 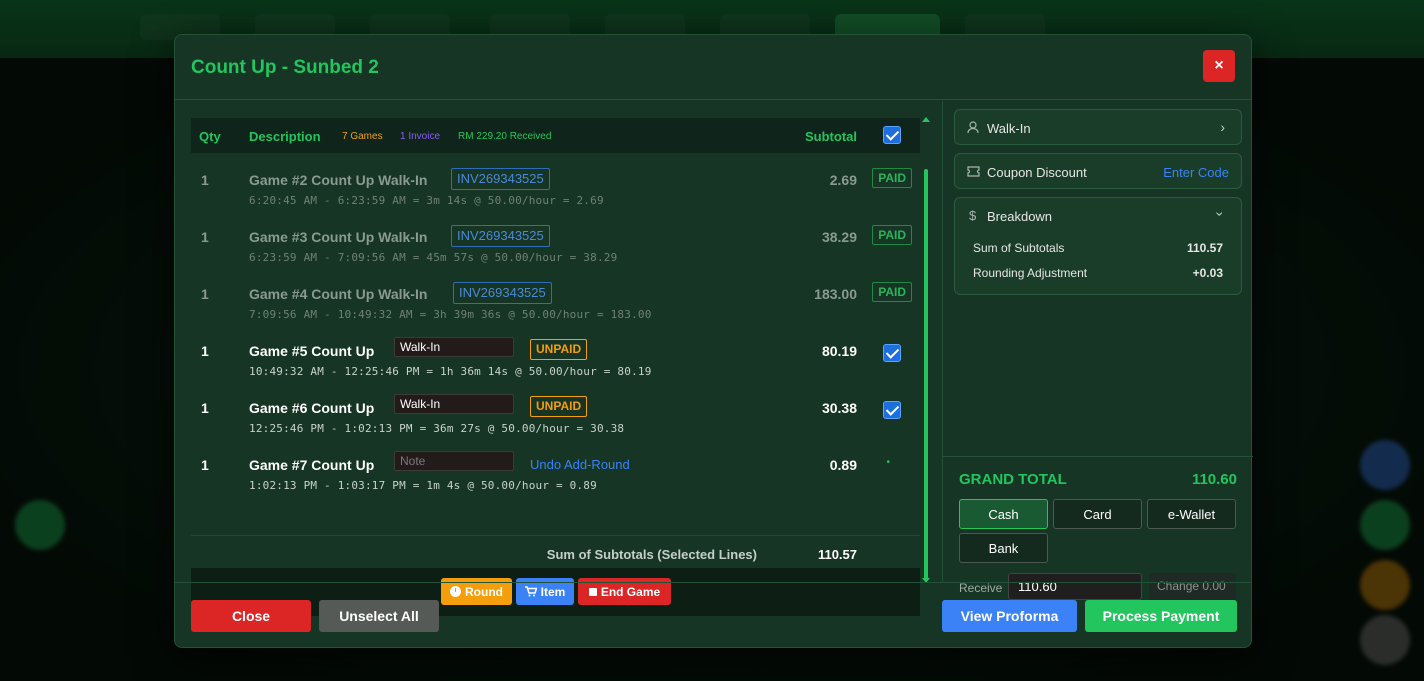 What do you see at coordinates (285, 67) in the screenshot?
I see `modal-title: Count Up - Sunbed 2` at bounding box center [285, 67].